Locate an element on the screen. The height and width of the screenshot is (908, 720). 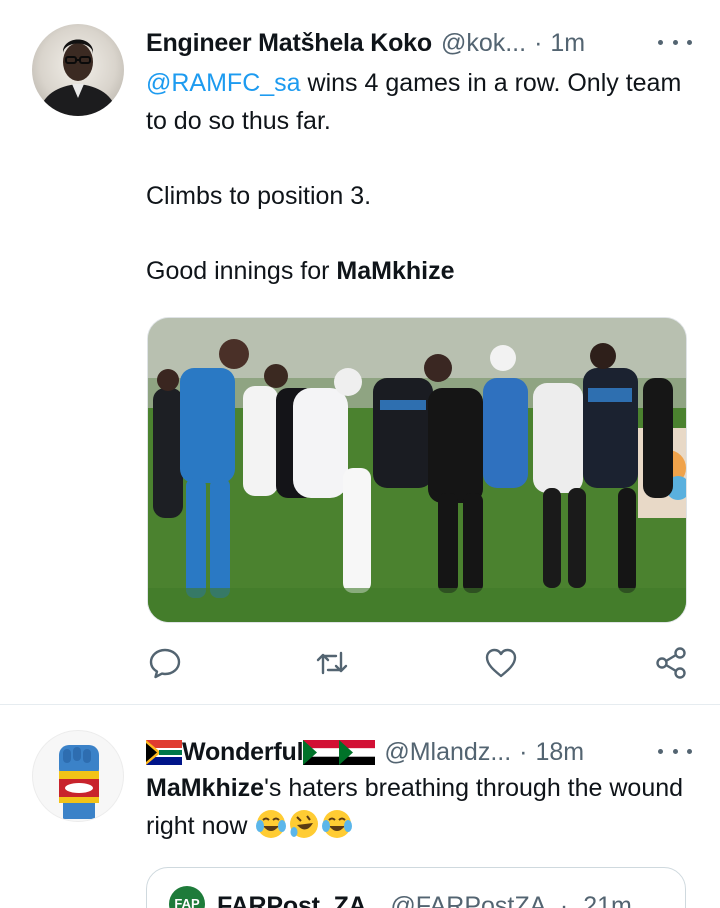
tweet-paragraph-3: Good innings for MaMkhize is located at coordinates (418, 272).